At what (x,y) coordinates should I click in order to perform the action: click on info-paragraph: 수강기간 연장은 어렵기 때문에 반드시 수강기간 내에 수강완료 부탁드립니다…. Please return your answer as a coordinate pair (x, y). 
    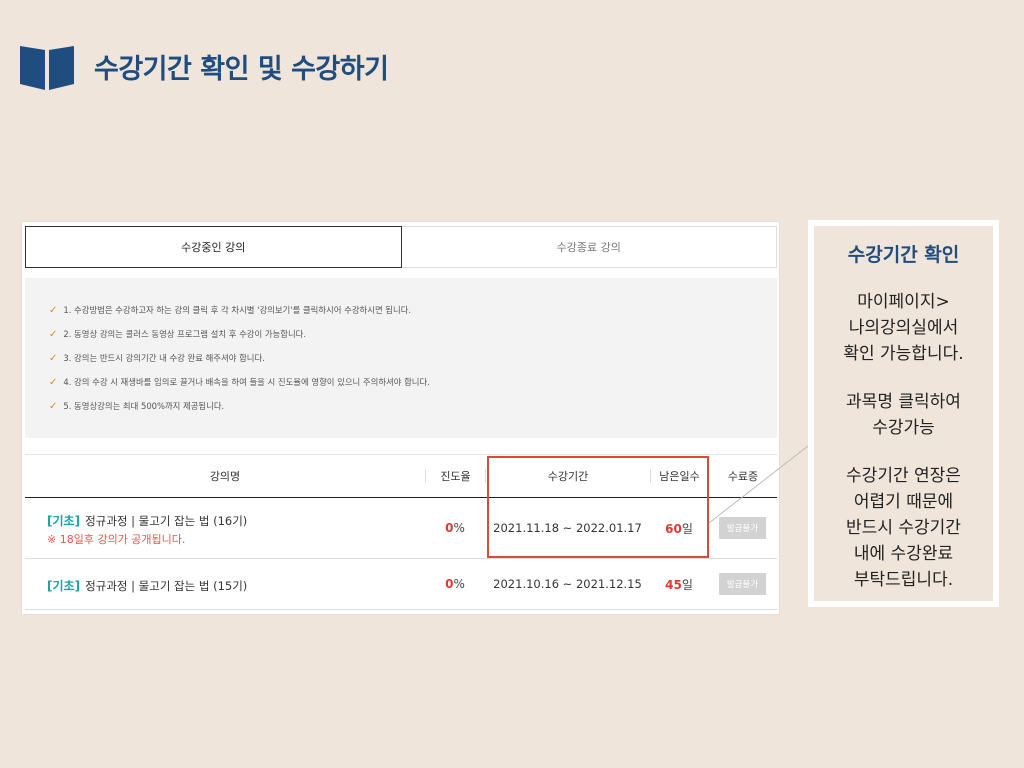
    Looking at the image, I should click on (903, 528).